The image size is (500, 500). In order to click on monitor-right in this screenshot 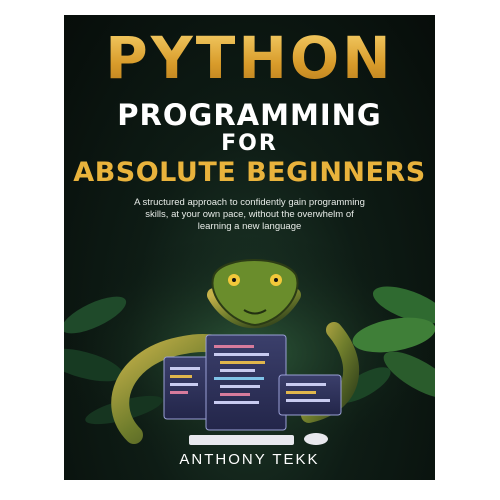, I will do `click(310, 395)`.